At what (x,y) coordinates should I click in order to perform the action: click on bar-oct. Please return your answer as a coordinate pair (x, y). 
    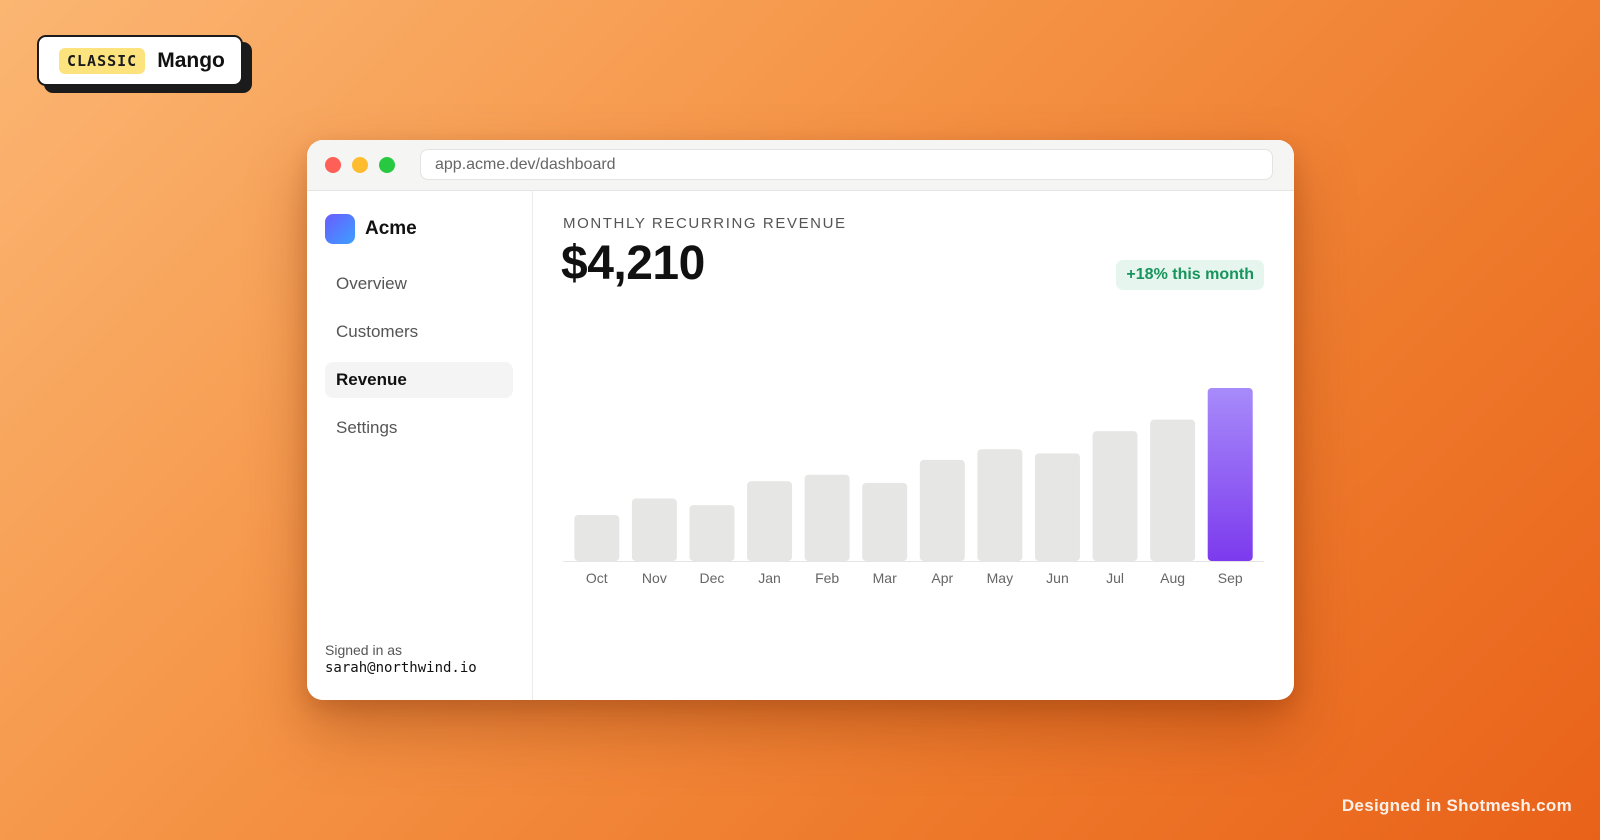
    Looking at the image, I should click on (597, 537).